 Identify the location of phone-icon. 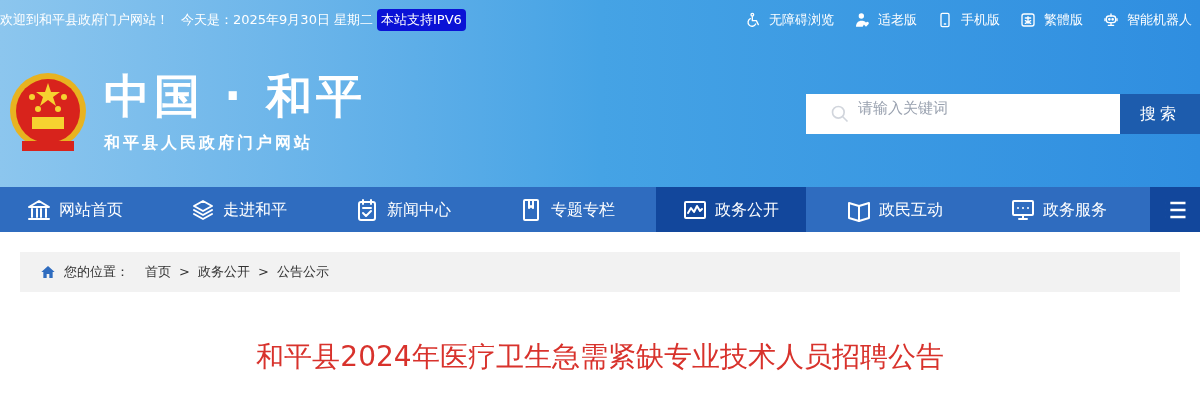
(945, 20).